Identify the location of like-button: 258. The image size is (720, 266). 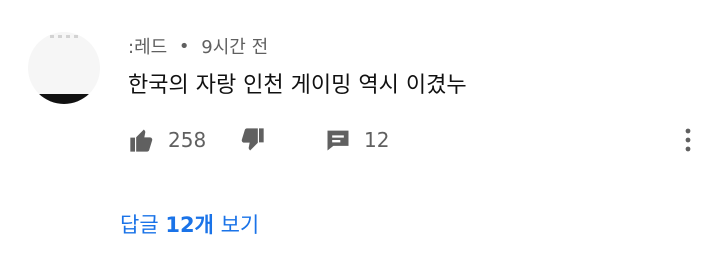
(167, 140).